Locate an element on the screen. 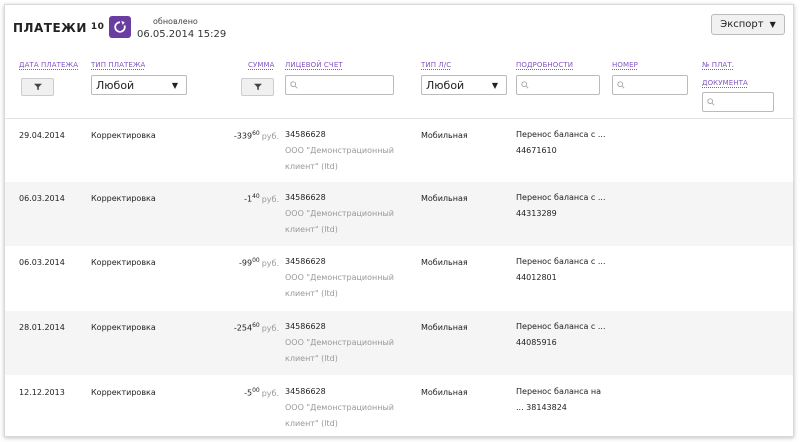 The width and height of the screenshot is (800, 442). details-line2: 44012801 is located at coordinates (536, 277).